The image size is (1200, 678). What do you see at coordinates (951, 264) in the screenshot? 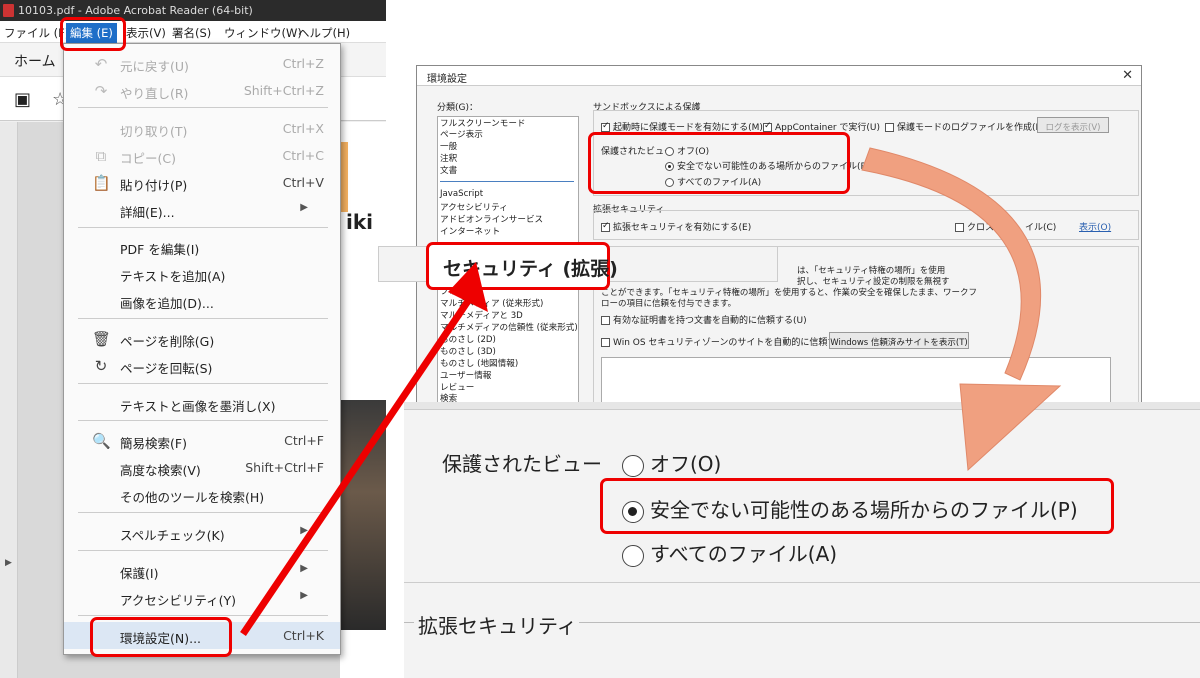
I see `orange-arrow-body` at bounding box center [951, 264].